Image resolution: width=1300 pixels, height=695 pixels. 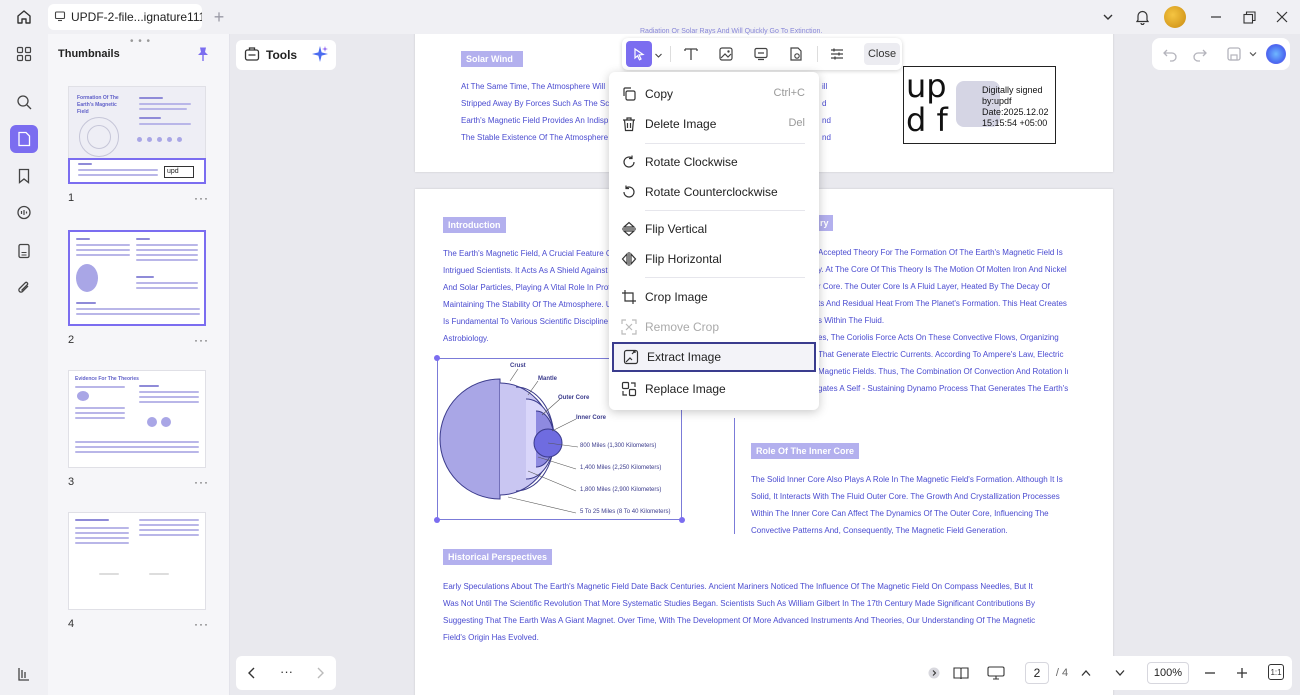 What do you see at coordinates (714, 229) in the screenshot?
I see `menu-item-flip-vertical: Flip Vertical` at bounding box center [714, 229].